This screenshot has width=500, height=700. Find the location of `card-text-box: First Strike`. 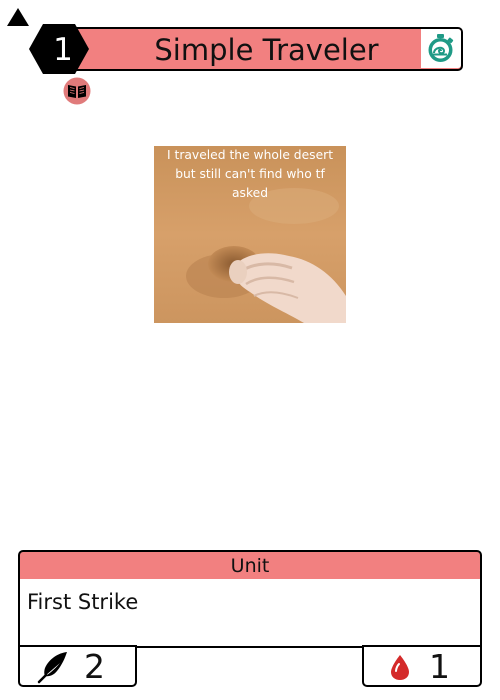

card-text-box: First Strike is located at coordinates (250, 613).